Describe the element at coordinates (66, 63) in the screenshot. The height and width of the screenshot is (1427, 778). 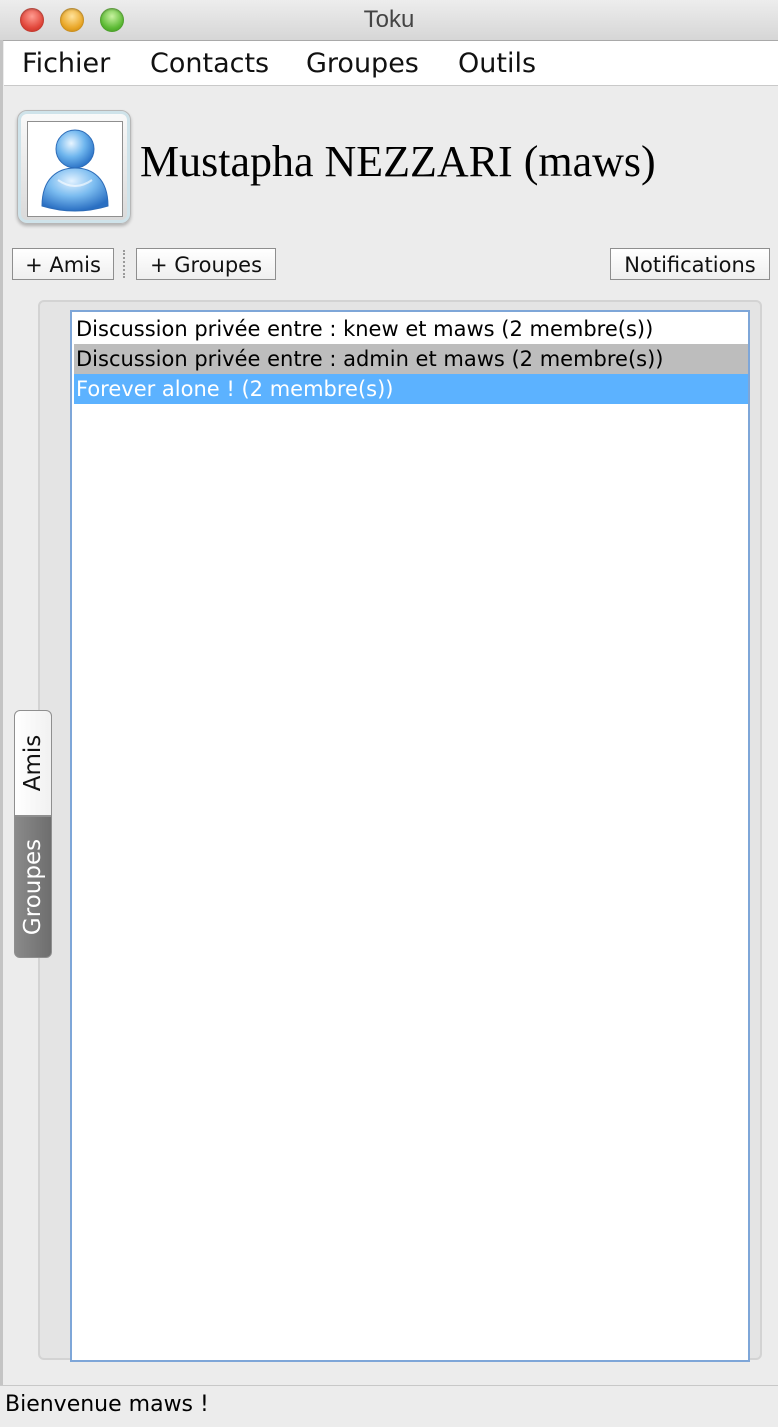
I see `menu-fichier: Fichier` at that location.